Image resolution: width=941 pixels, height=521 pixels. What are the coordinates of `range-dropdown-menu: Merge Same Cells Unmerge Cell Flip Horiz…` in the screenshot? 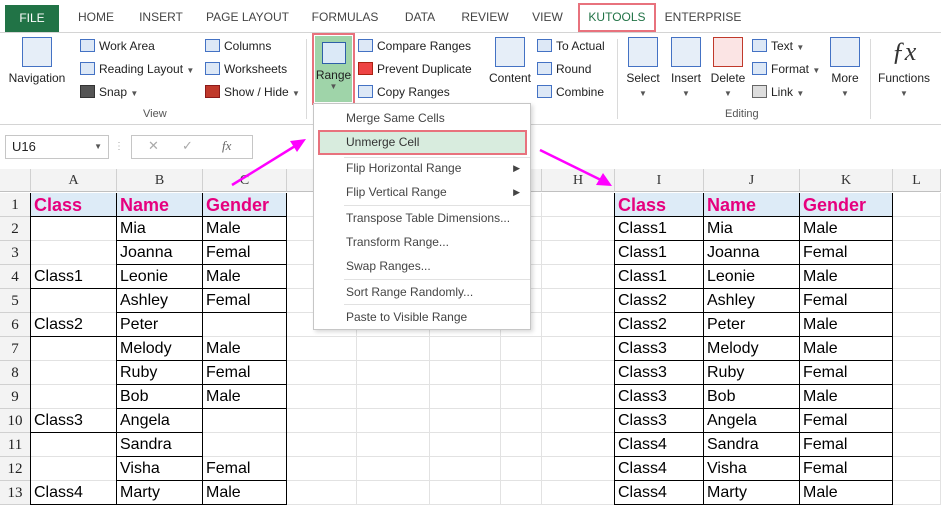 It's located at (422, 216).